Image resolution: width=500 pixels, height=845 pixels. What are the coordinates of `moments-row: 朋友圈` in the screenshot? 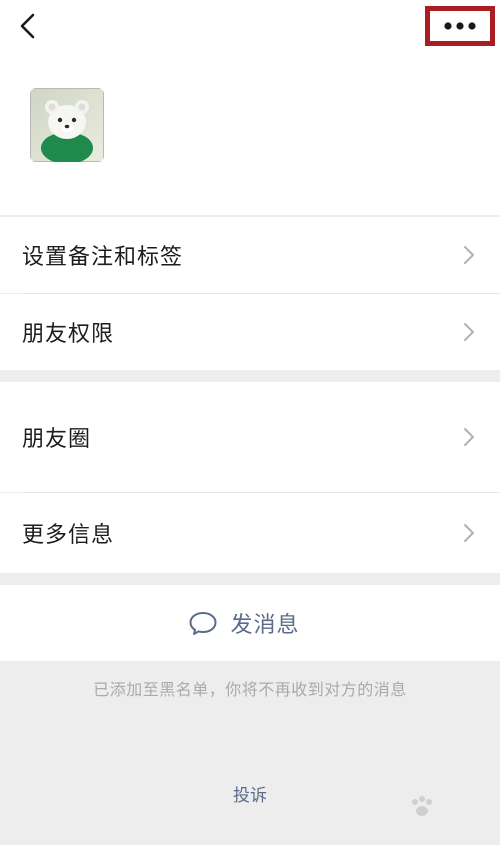 It's located at (250, 437).